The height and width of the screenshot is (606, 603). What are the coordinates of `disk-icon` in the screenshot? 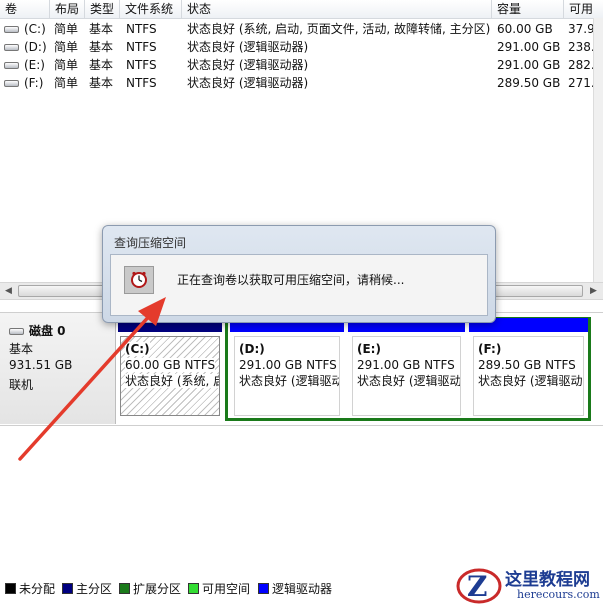 It's located at (16, 331).